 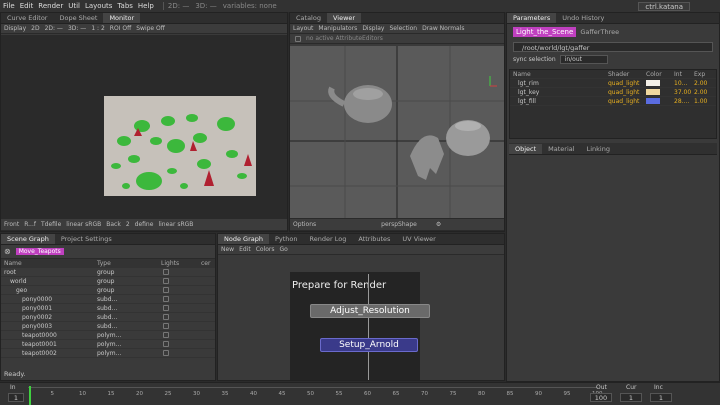 I want to click on col-exp: Exp, so click(x=699, y=74).